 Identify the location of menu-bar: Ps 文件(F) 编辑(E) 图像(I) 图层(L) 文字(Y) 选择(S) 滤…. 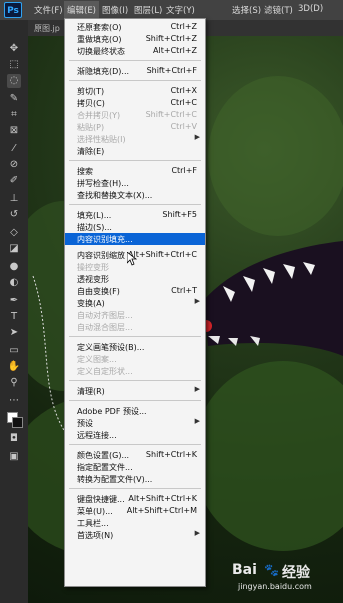
(171, 10).